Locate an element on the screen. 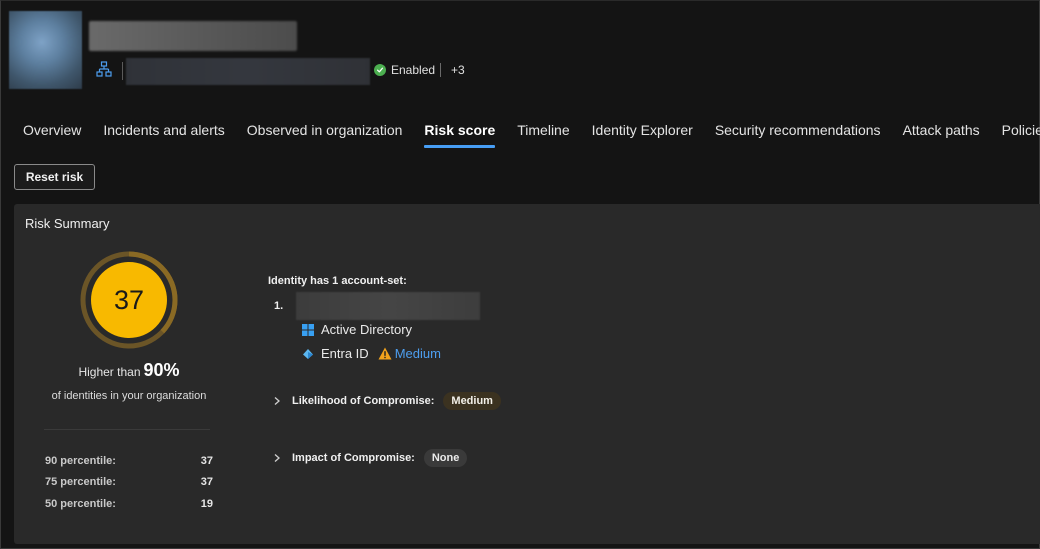 This screenshot has width=1040, height=549. likelihood-badge: Medium is located at coordinates (472, 401).